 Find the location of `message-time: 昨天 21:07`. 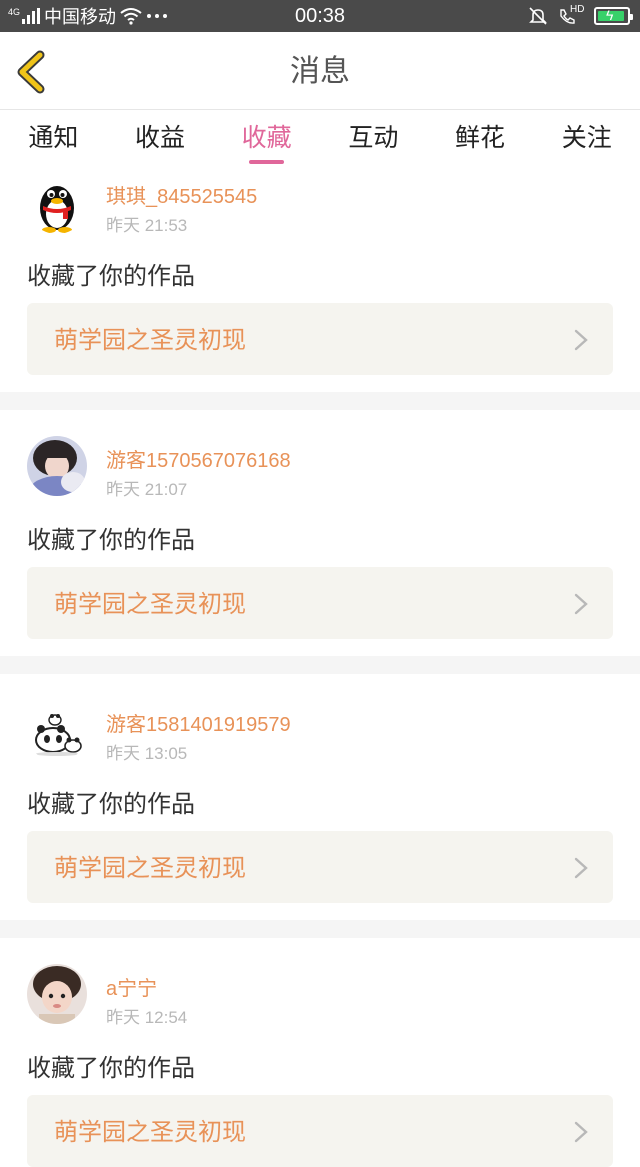

message-time: 昨天 21:07 is located at coordinates (147, 489).